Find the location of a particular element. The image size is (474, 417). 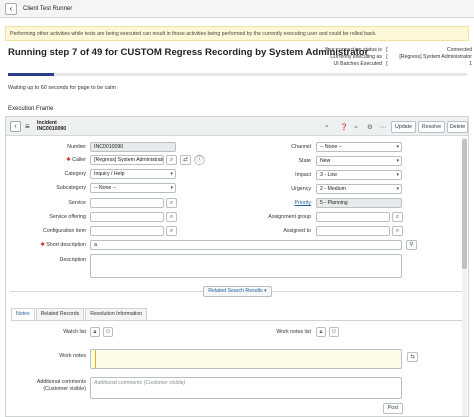

record-number: INC0010090 is located at coordinates (52, 129).